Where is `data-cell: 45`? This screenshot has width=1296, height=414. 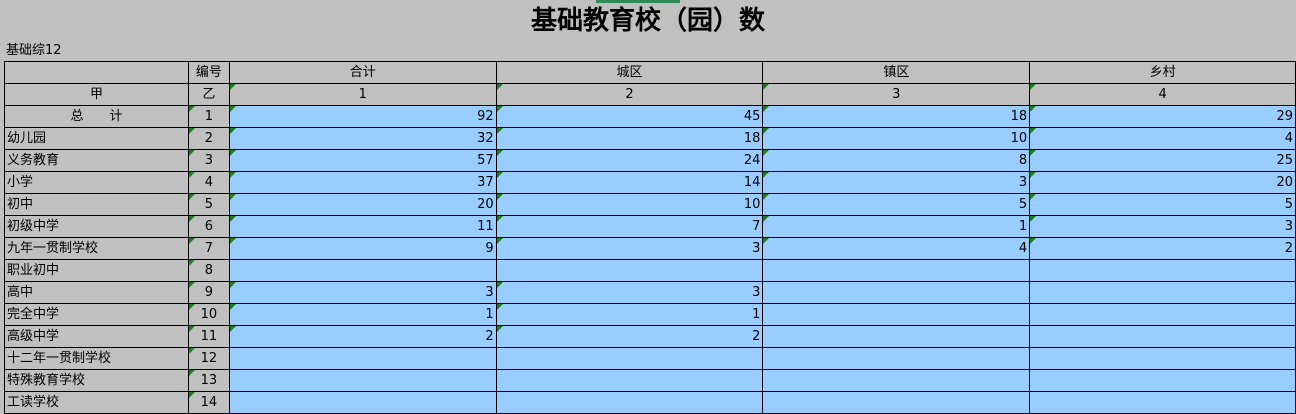
data-cell: 45 is located at coordinates (629, 116).